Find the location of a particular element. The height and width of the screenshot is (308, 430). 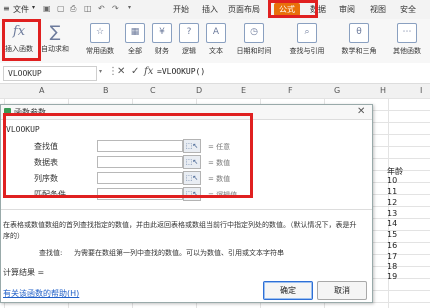

all-functions-label: 全部 is located at coordinates (135, 51).